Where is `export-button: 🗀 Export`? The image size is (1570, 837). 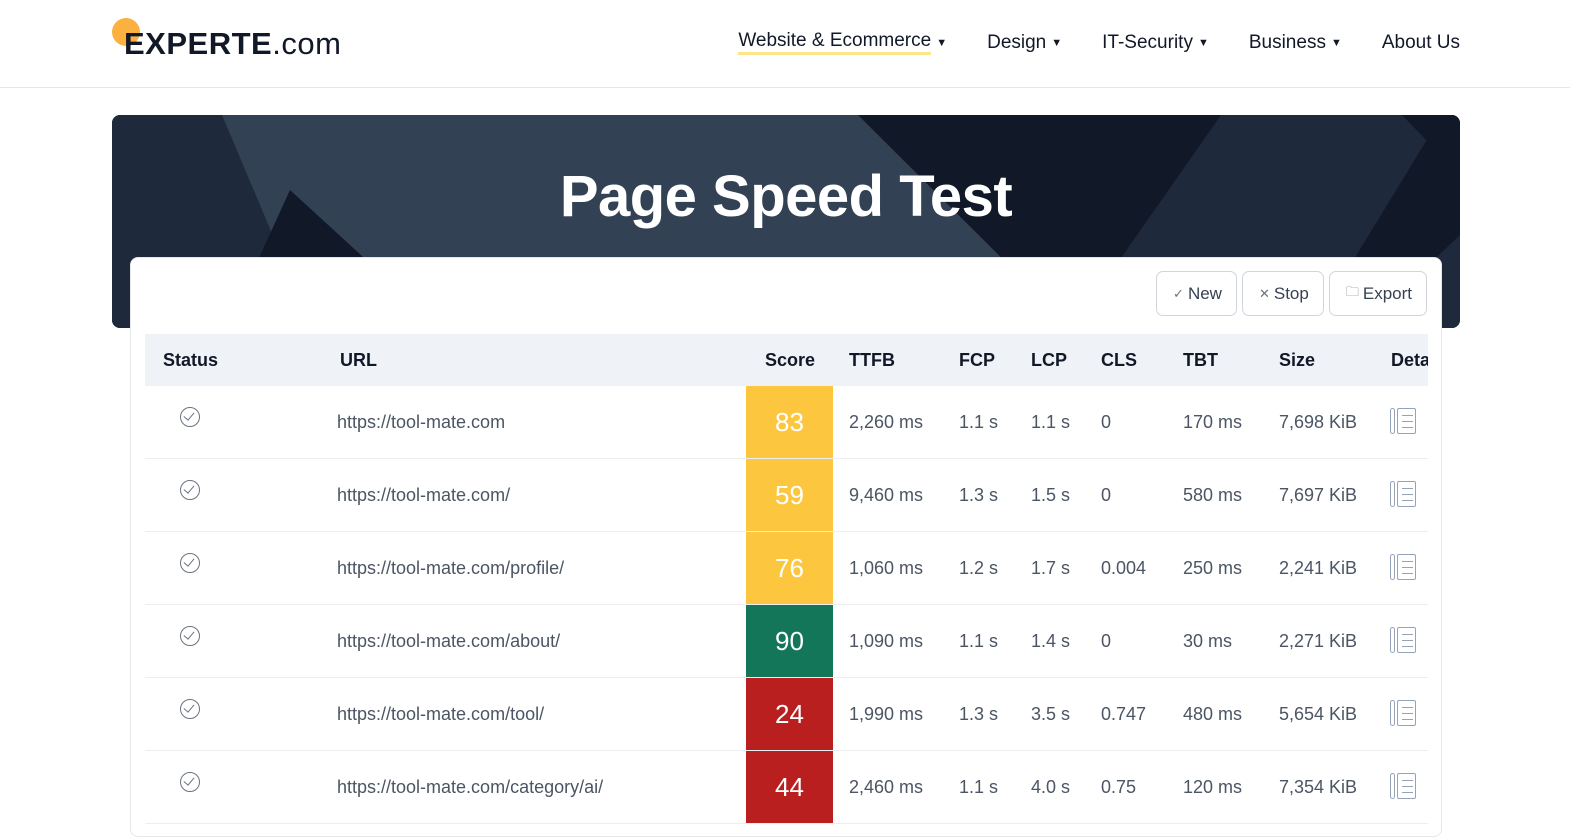
export-button: 🗀 Export is located at coordinates (1377, 293).